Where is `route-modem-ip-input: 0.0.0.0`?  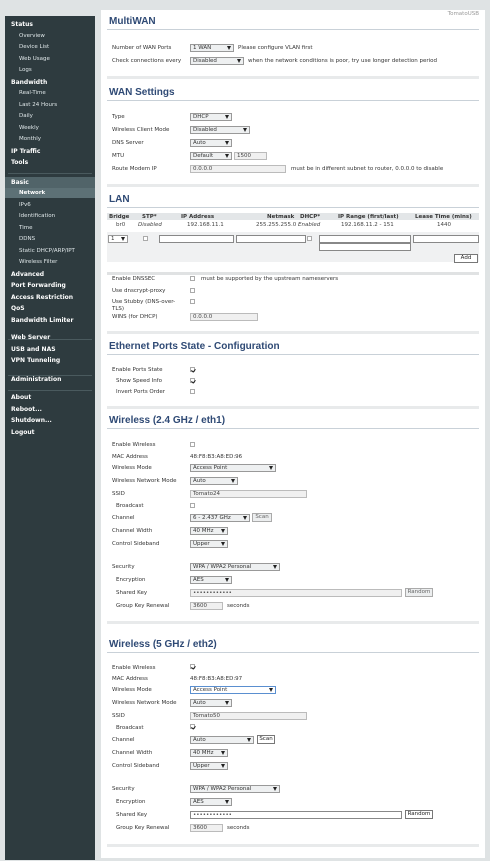 route-modem-ip-input: 0.0.0.0 is located at coordinates (238, 169).